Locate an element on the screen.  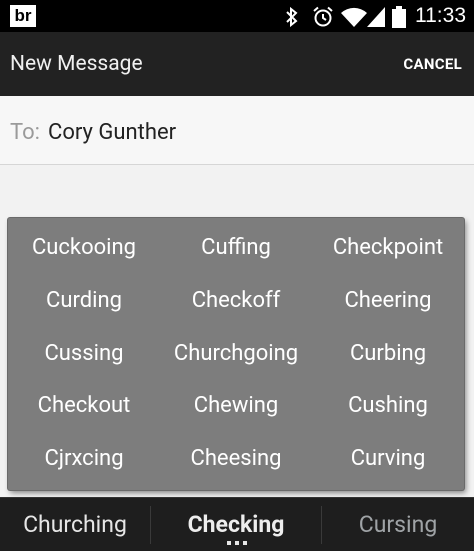
suggestion-option: Curbing is located at coordinates (388, 354).